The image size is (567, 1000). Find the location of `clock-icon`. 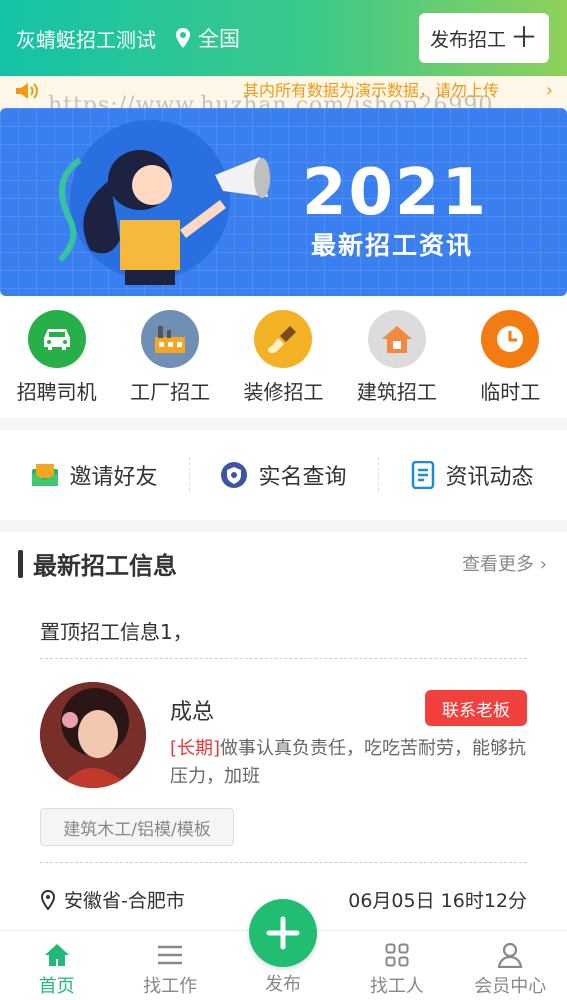

clock-icon is located at coordinates (510, 339).